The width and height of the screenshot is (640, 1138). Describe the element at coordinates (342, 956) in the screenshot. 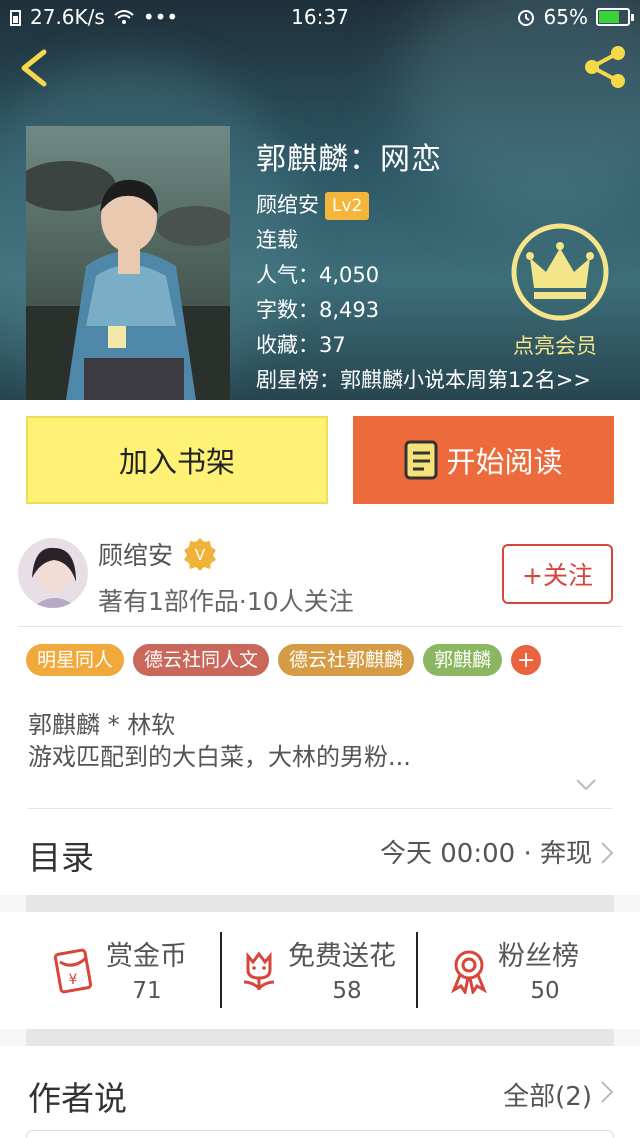

I see `stat-flowers-label: 免费送花` at that location.